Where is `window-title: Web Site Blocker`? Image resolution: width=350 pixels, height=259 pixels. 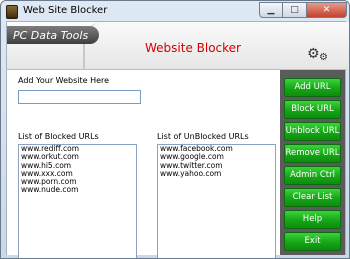
window-title: Web Site Blocker is located at coordinates (65, 10).